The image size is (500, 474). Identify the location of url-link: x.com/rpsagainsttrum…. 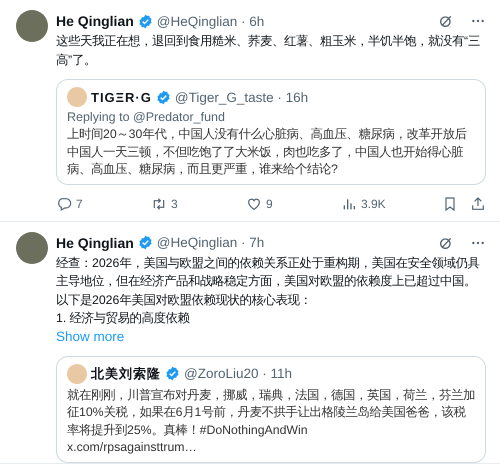
(271, 447).